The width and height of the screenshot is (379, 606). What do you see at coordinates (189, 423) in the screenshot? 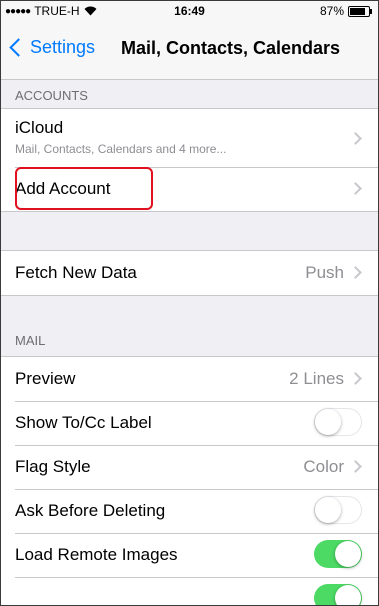
I see `show-tocc-row: Show To/Cc Label` at bounding box center [189, 423].